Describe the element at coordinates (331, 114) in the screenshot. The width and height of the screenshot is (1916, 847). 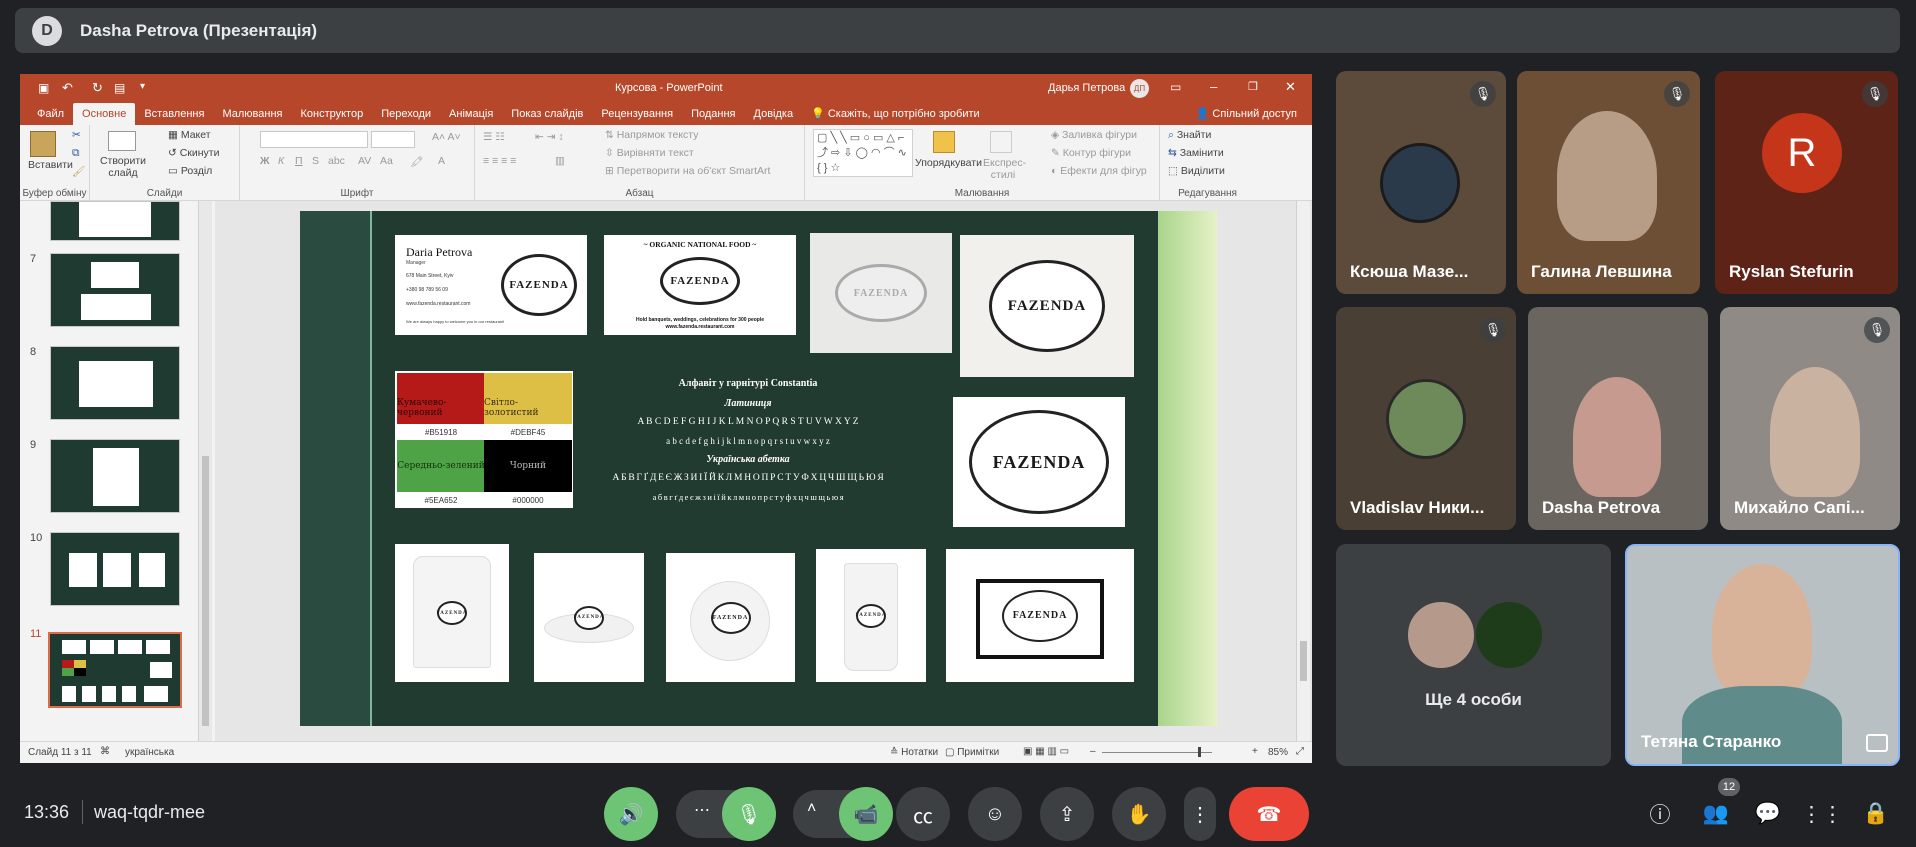
I see `tab-design: Конструктор` at that location.